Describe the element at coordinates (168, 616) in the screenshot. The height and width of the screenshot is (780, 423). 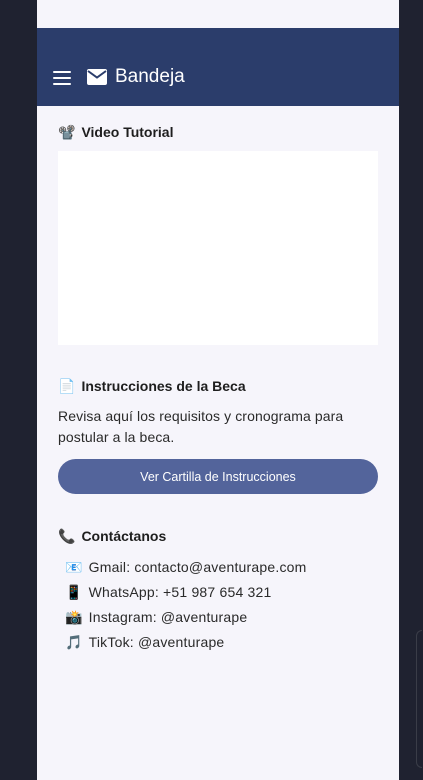
I see `contact-item-text: Instagram: @aventurape` at that location.